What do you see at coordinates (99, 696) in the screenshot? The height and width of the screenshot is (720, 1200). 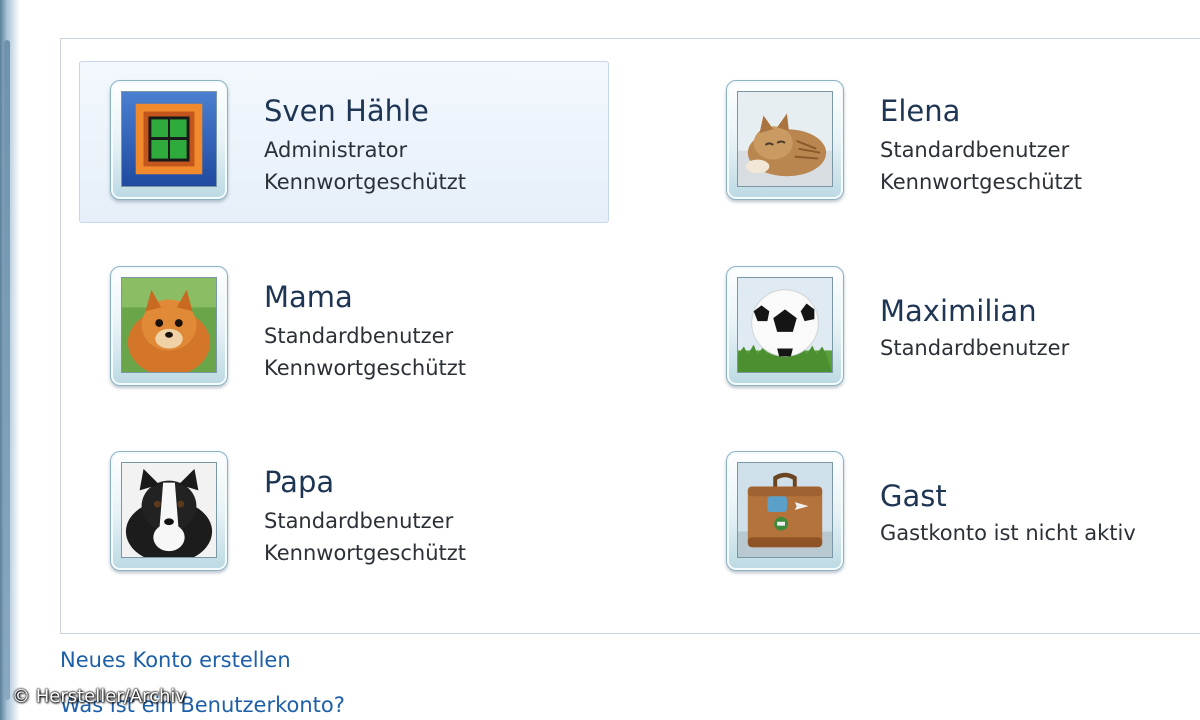 I see `image-credit-watermark: © Hersteller/Archiv` at bounding box center [99, 696].